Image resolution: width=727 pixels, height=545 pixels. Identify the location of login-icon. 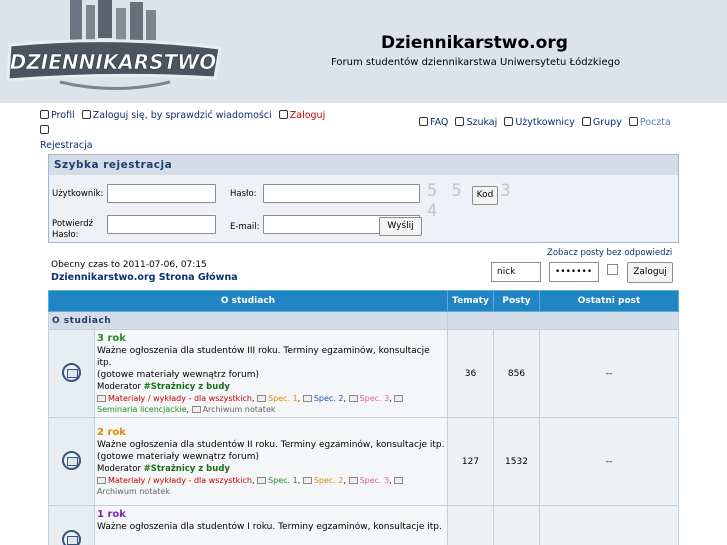
(283, 114).